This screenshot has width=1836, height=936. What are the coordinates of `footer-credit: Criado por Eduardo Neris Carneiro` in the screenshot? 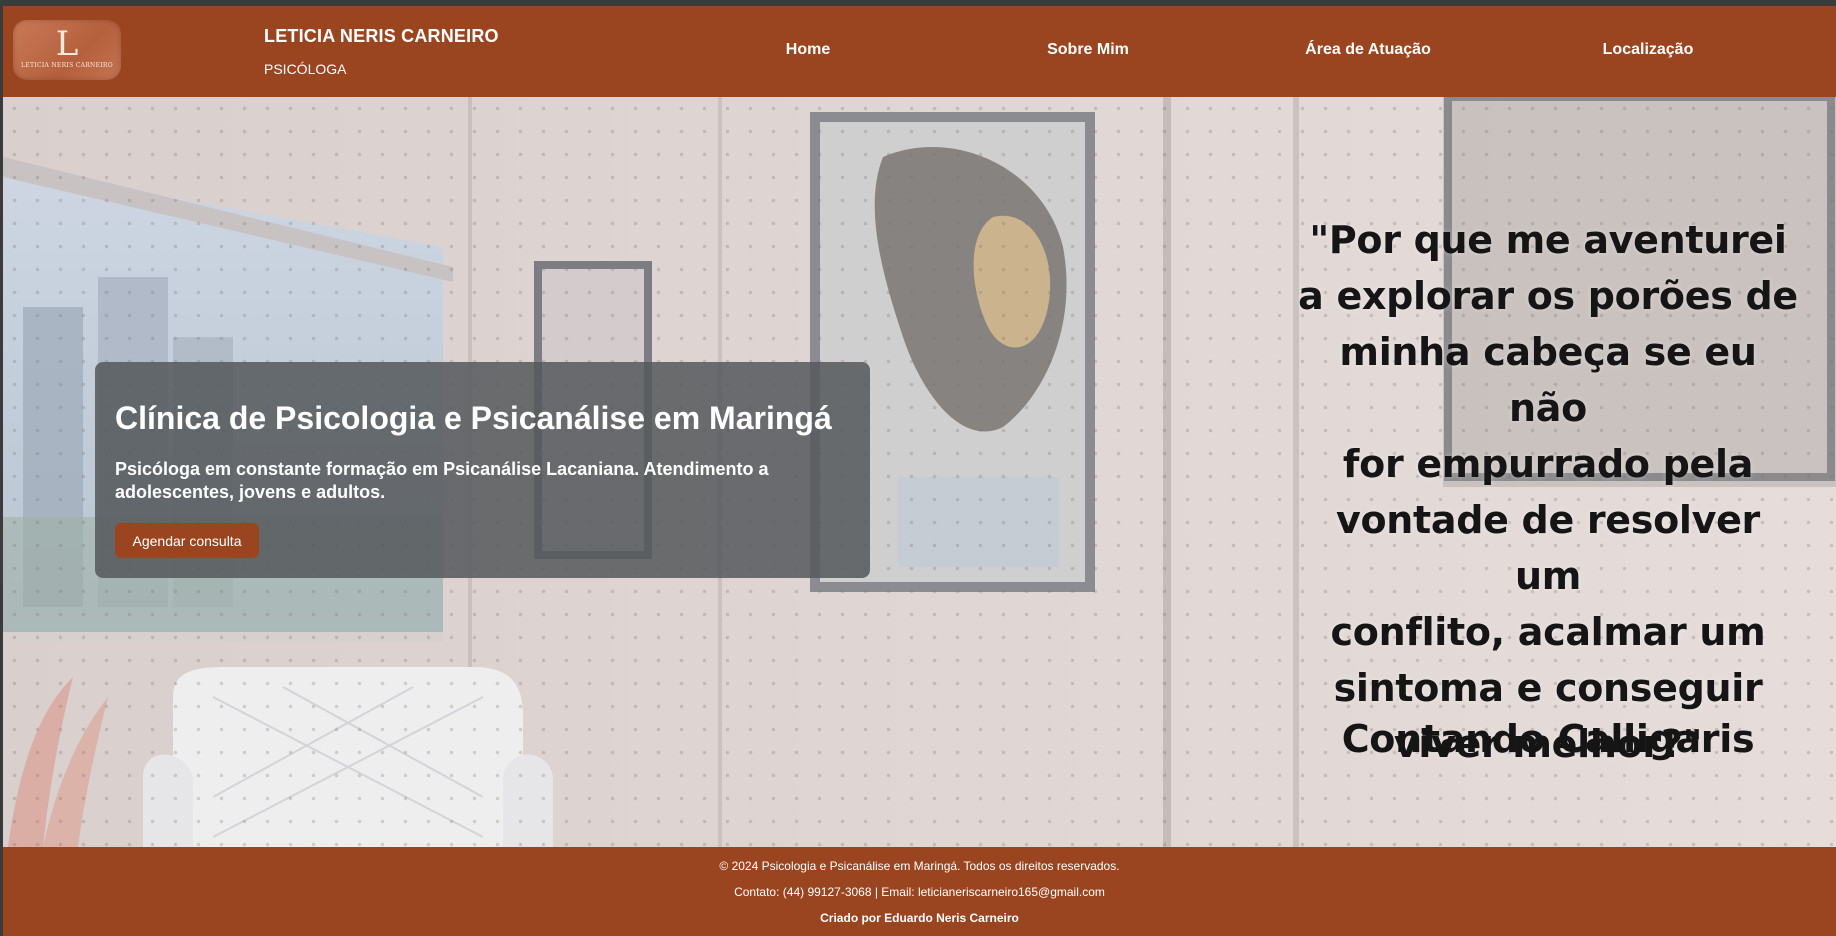 It's located at (919, 918).